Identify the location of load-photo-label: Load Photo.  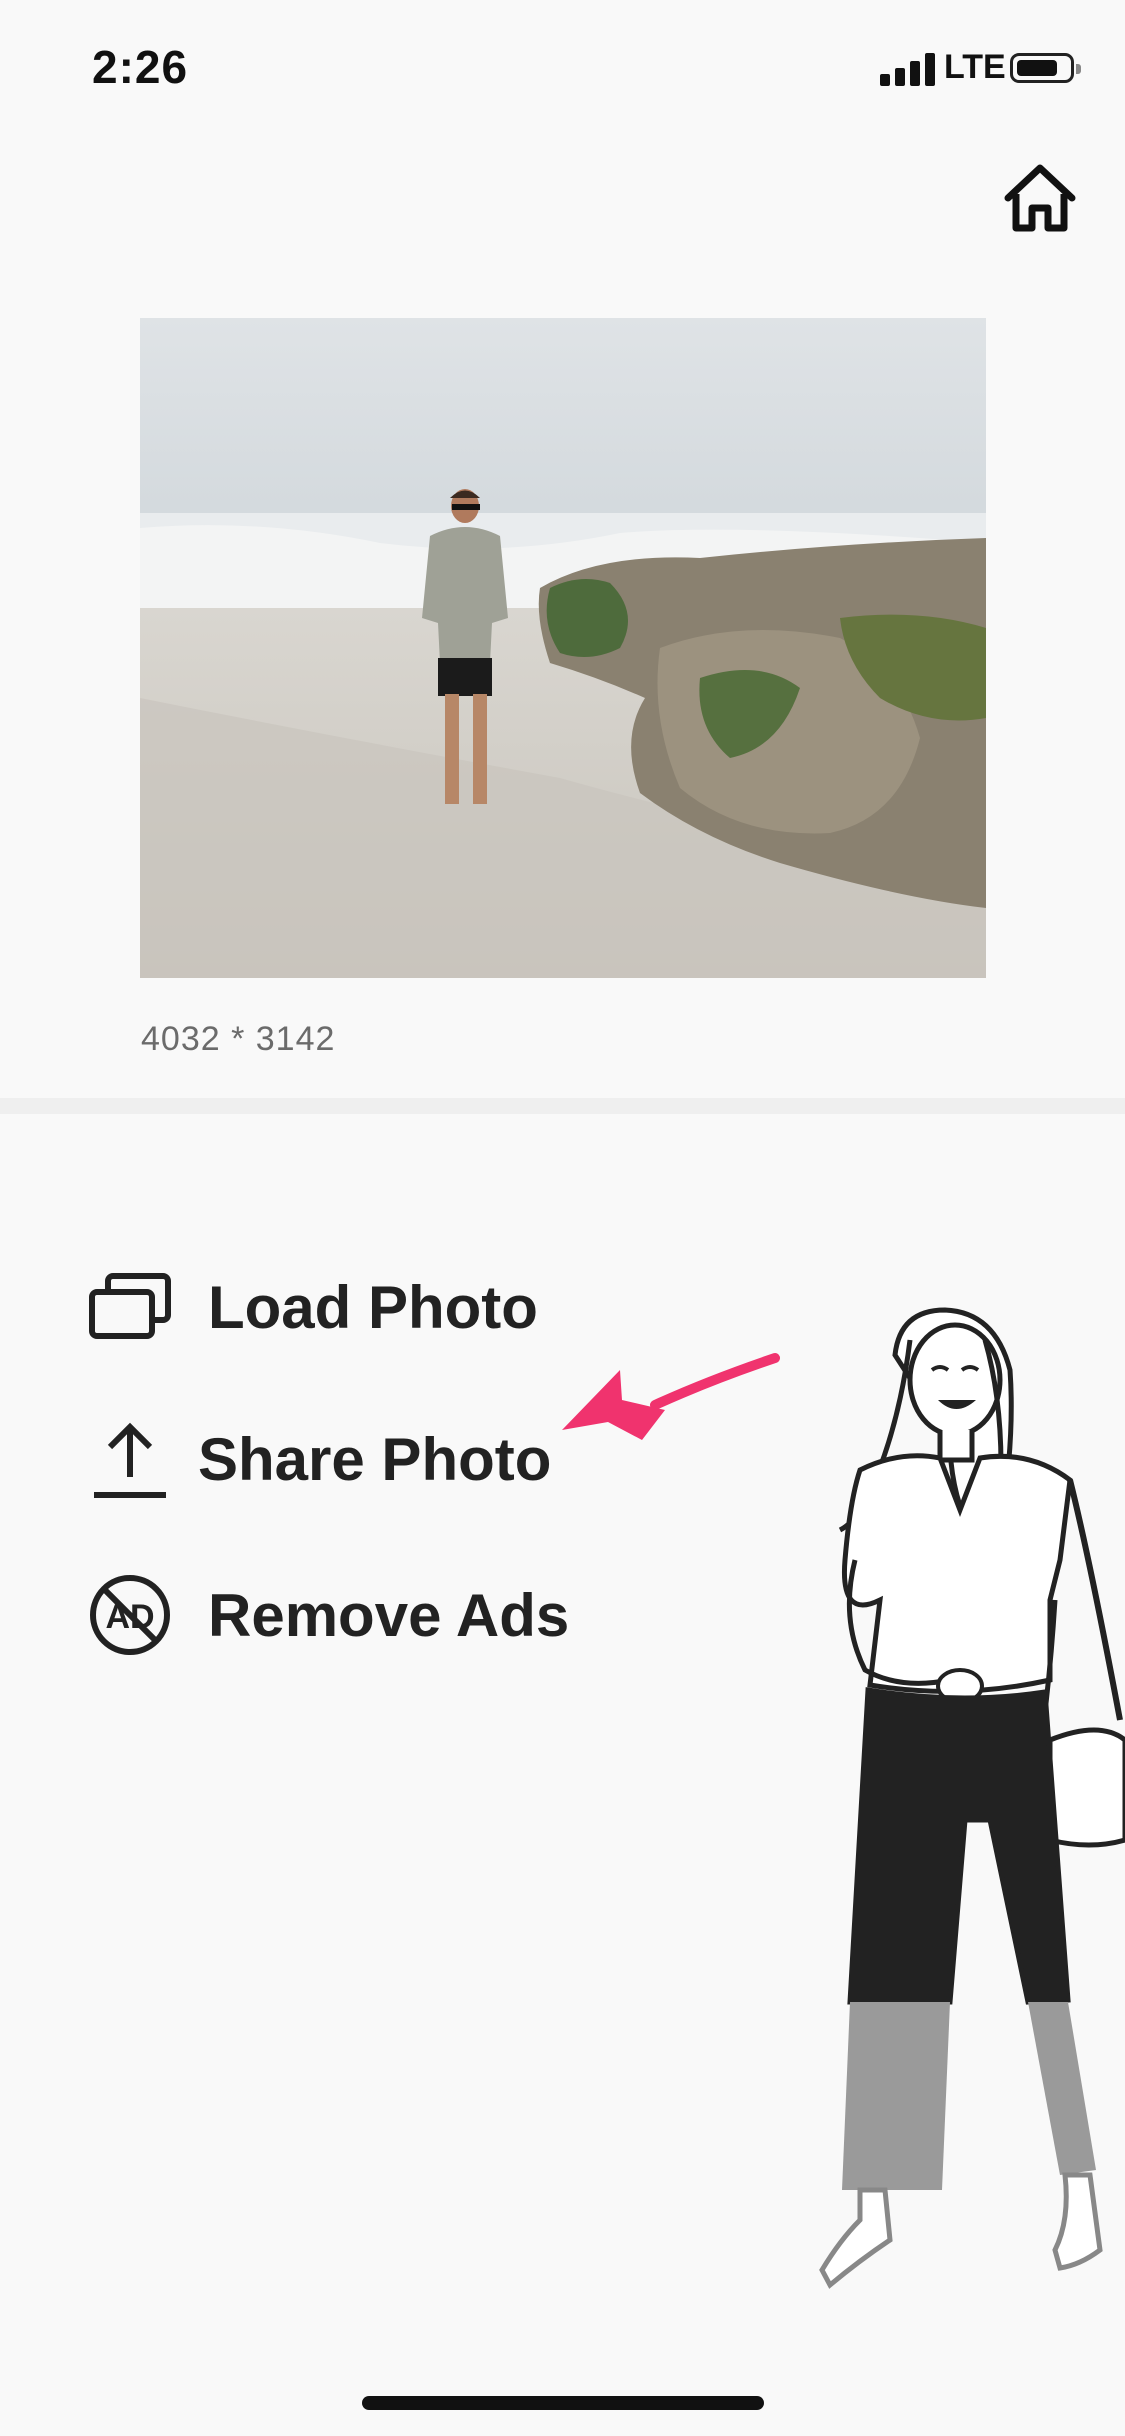
(373, 1307).